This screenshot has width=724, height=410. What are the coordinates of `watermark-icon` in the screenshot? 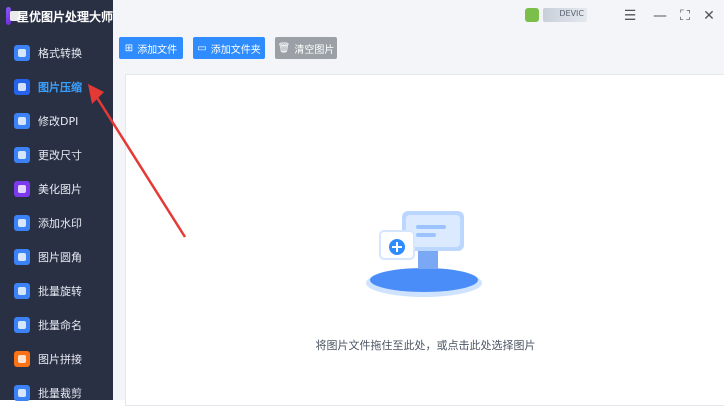 It's located at (22, 223).